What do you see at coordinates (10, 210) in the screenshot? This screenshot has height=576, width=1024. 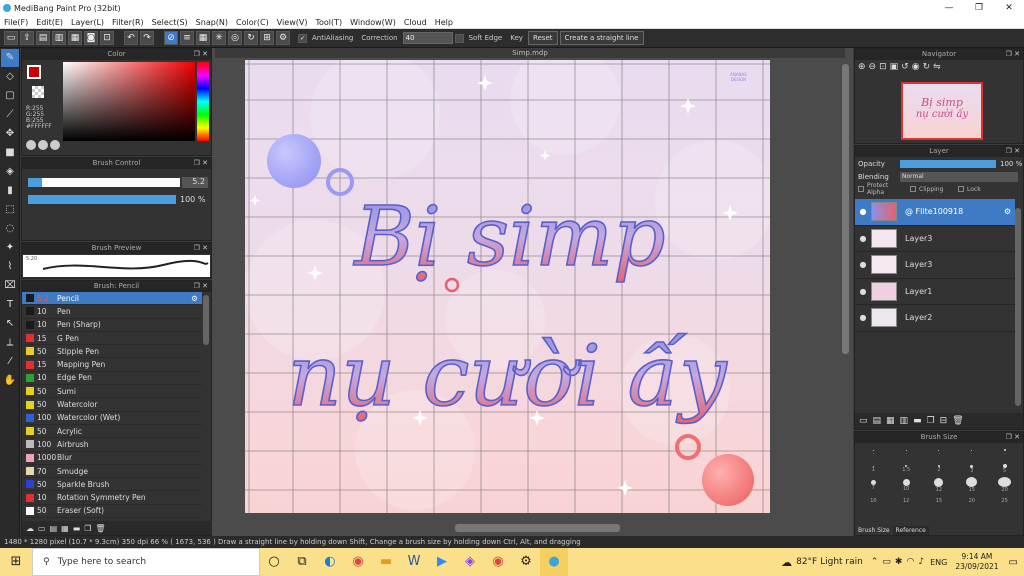 I see `select-tool-icon: ⬚` at bounding box center [10, 210].